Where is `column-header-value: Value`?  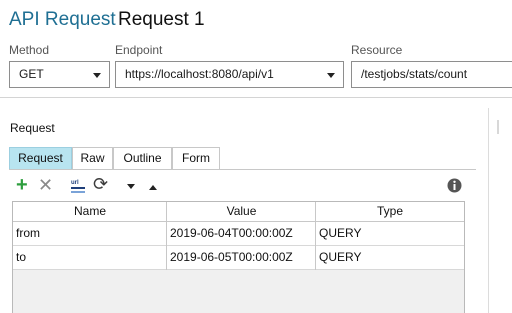
column-header-value: Value is located at coordinates (241, 212).